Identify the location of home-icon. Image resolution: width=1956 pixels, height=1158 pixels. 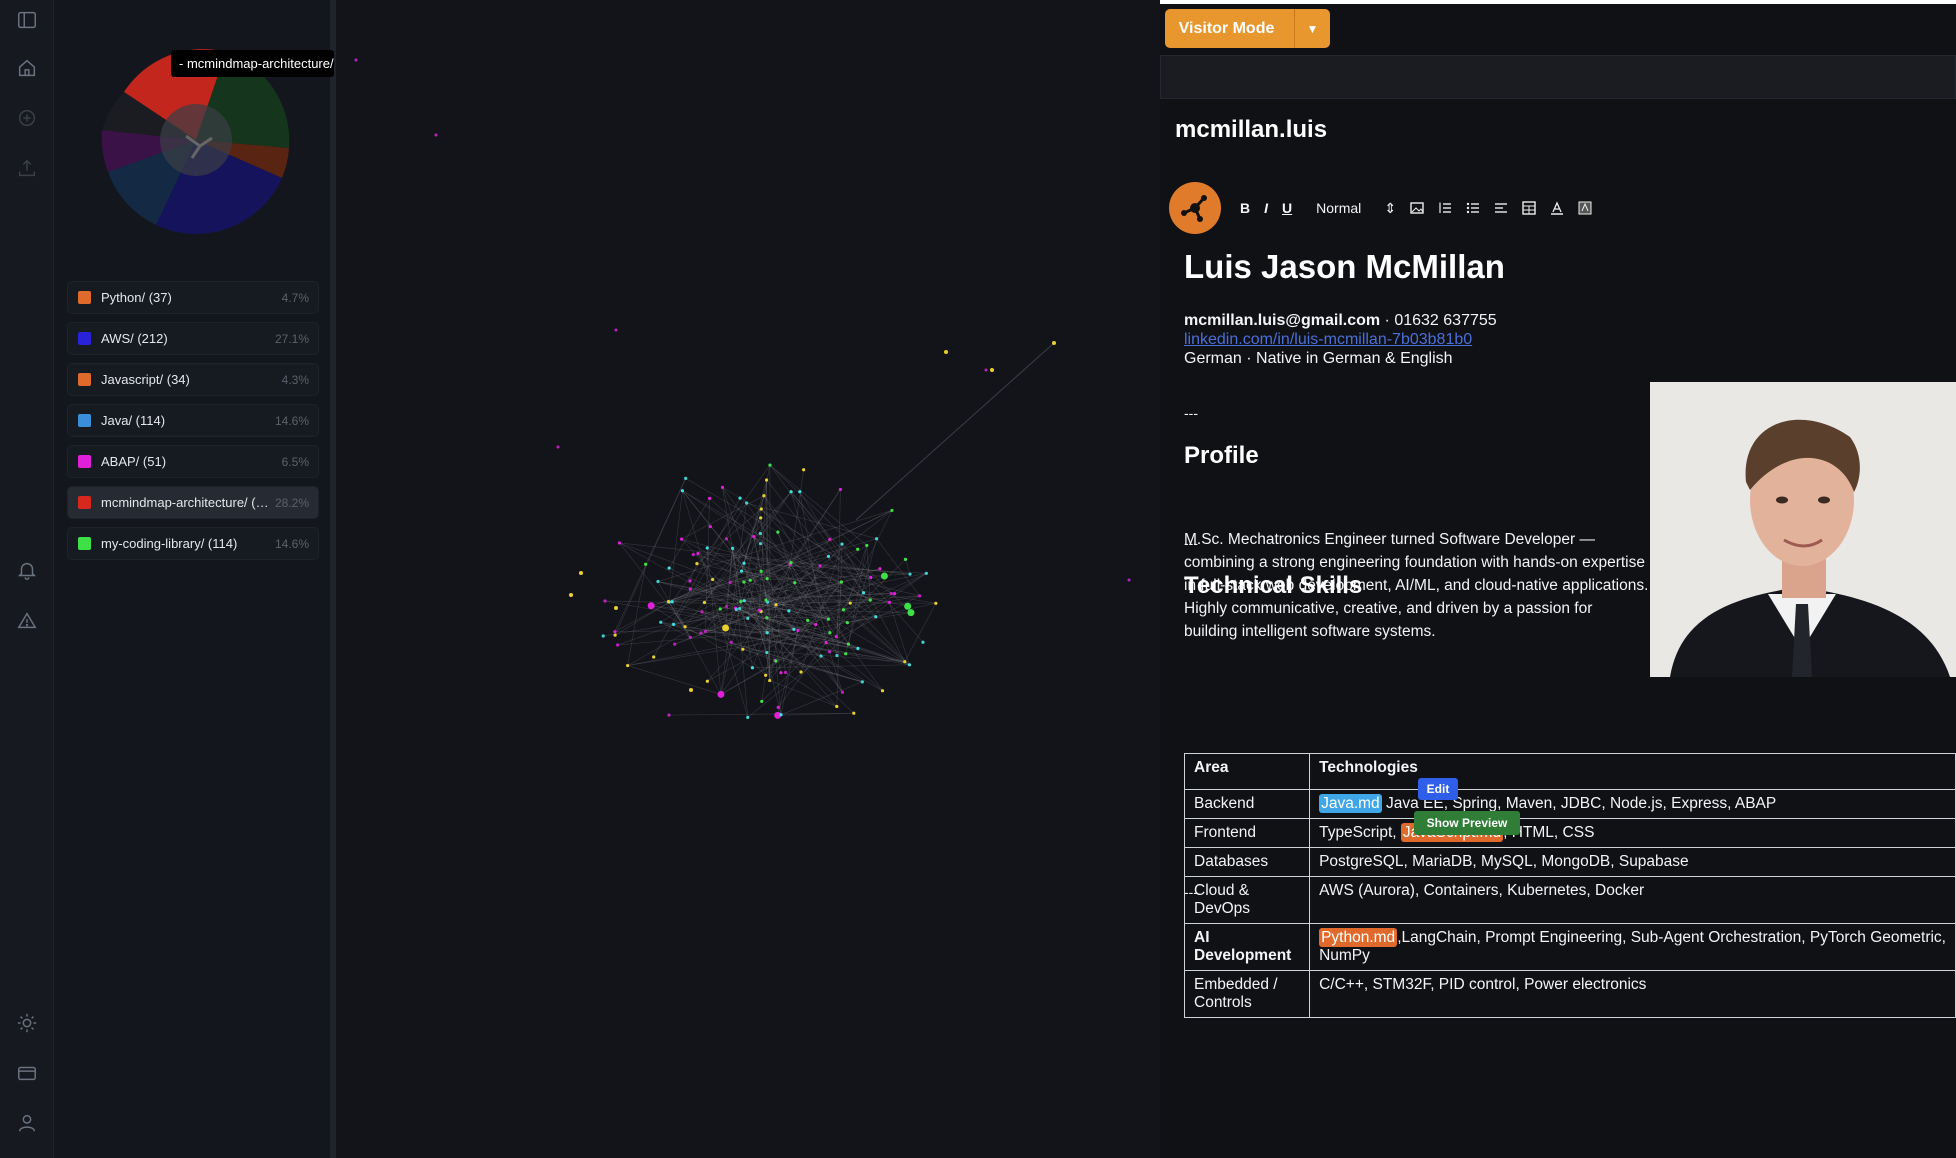
(27, 68).